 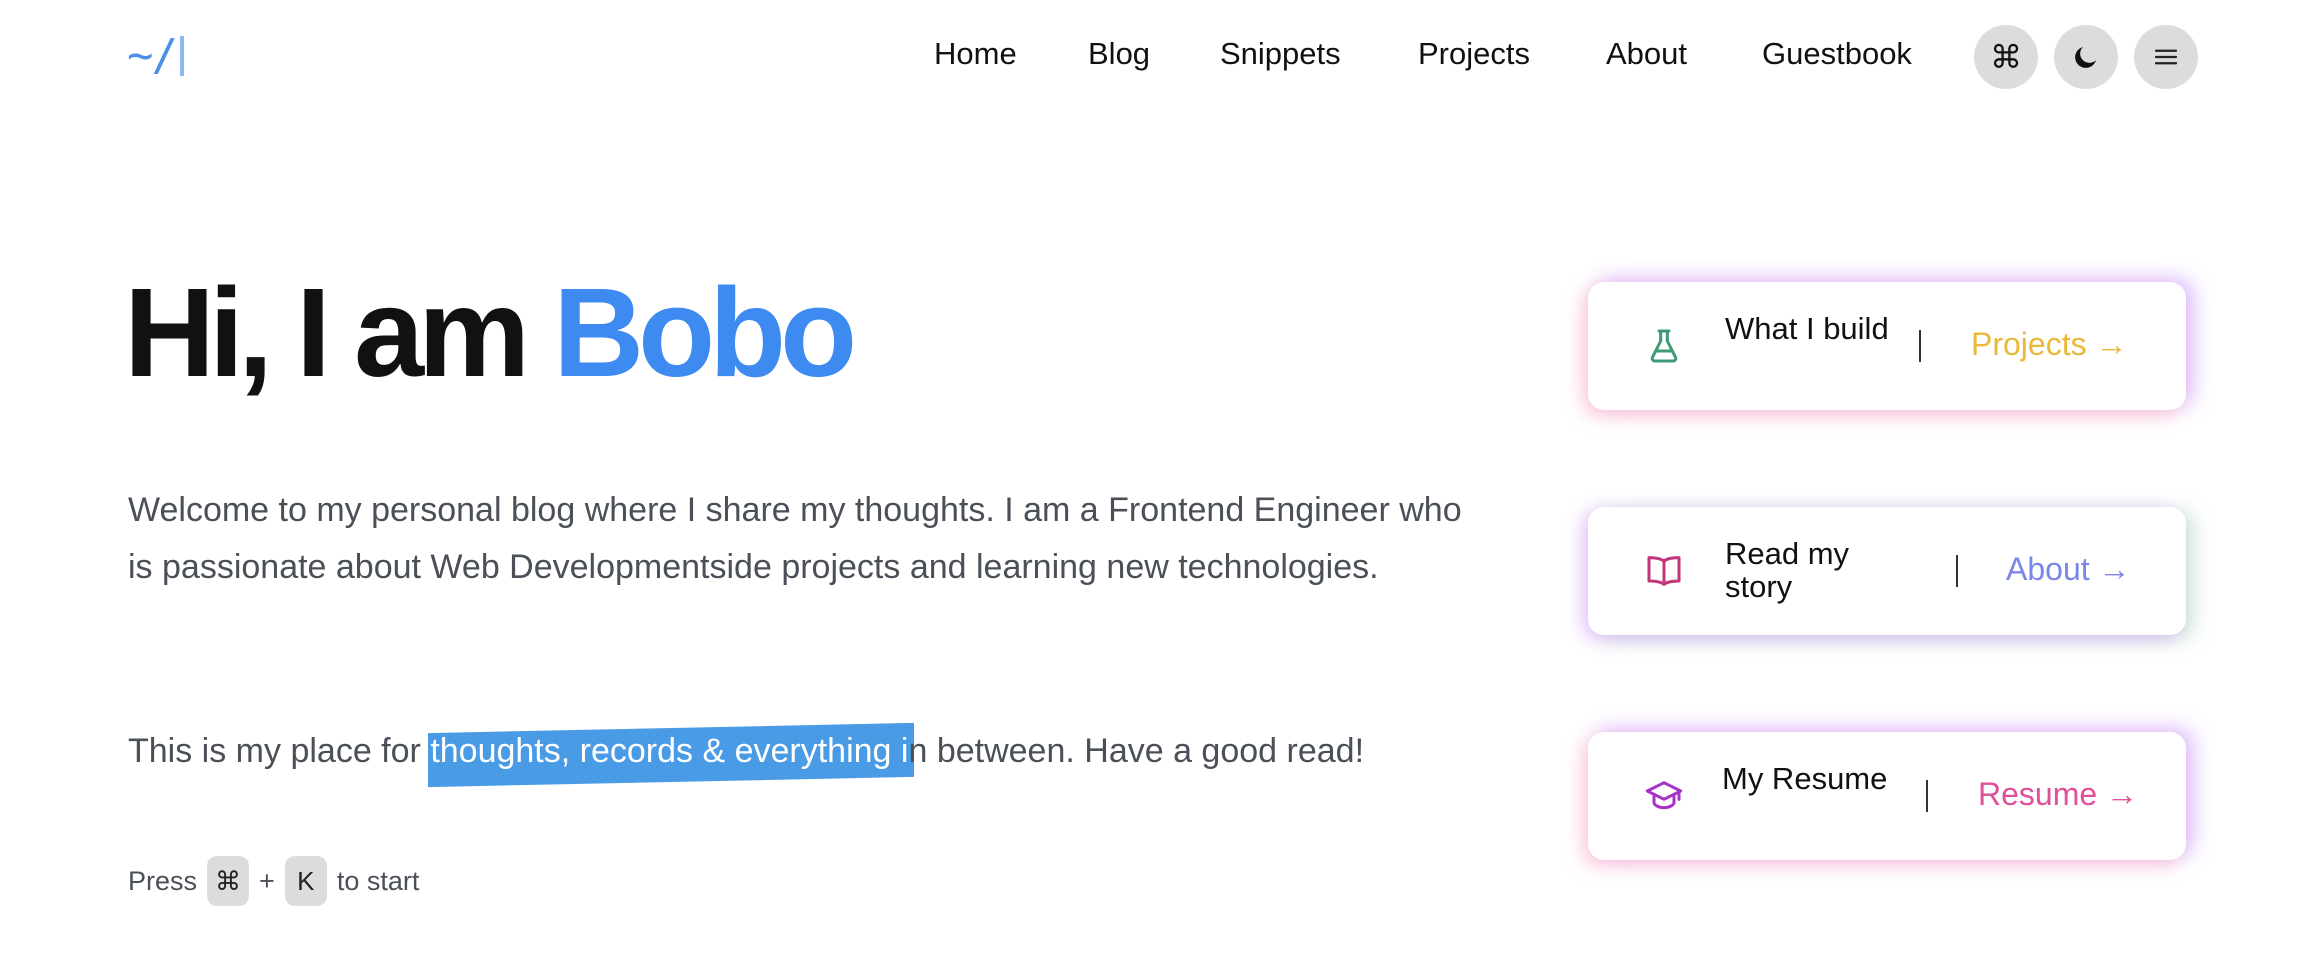 I want to click on theme-toggle-button, so click(x=2086, y=57).